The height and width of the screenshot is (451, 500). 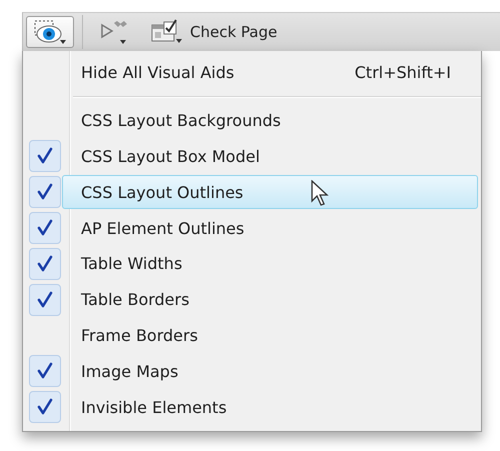 What do you see at coordinates (170, 156) in the screenshot?
I see `menu-item-label: CSS Layout Box Model` at bounding box center [170, 156].